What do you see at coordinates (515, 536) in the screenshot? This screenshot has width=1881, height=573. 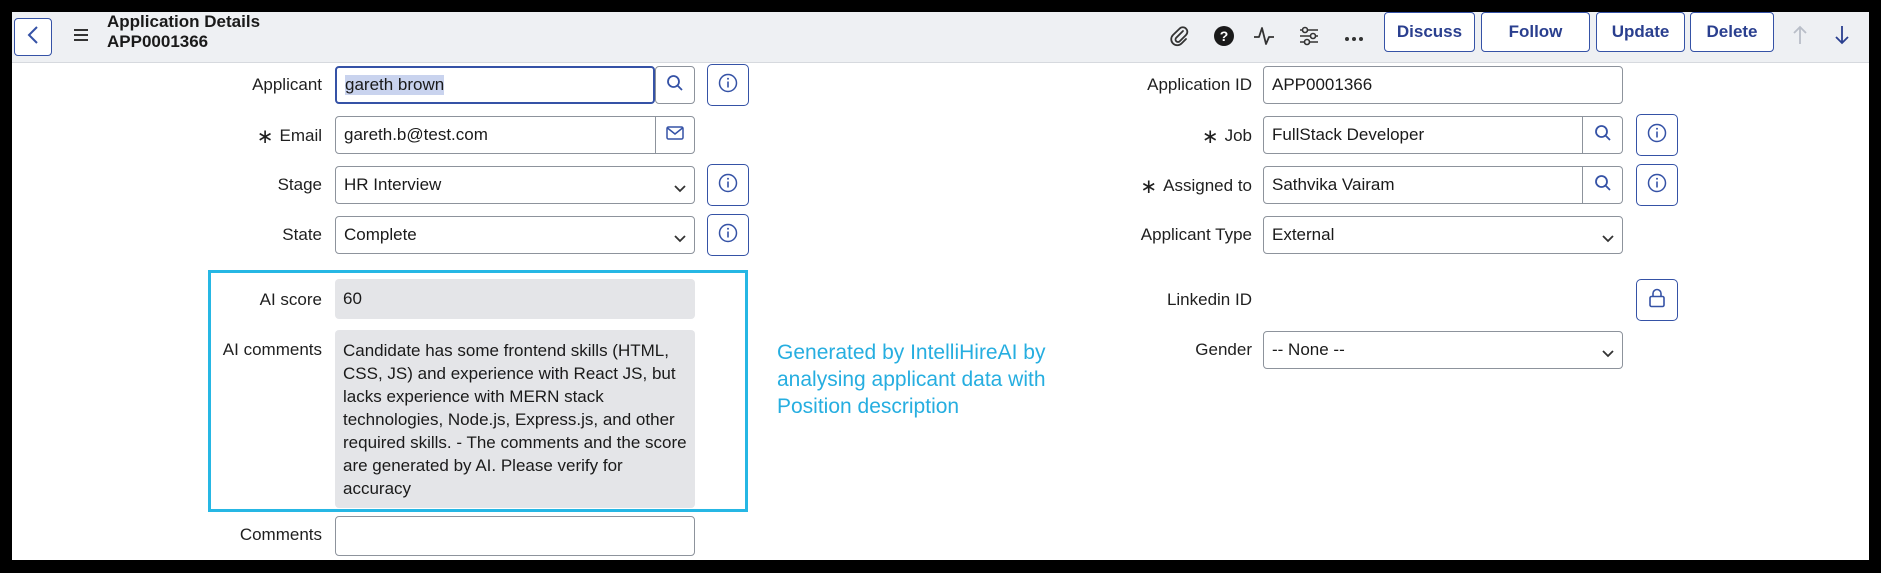 I see `comments-input` at bounding box center [515, 536].